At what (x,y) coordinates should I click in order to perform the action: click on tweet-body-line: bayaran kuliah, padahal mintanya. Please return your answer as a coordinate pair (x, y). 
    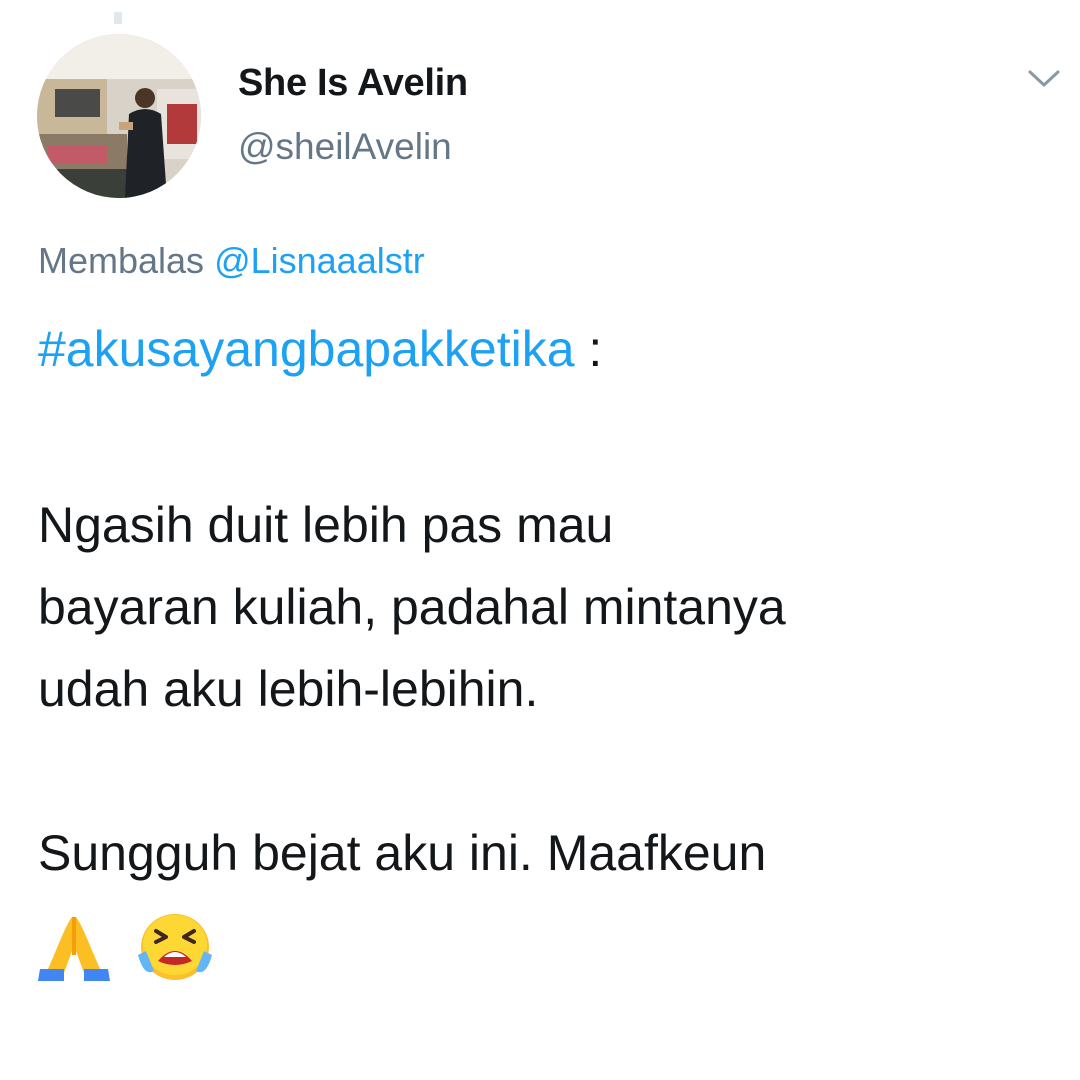
    Looking at the image, I should click on (412, 607).